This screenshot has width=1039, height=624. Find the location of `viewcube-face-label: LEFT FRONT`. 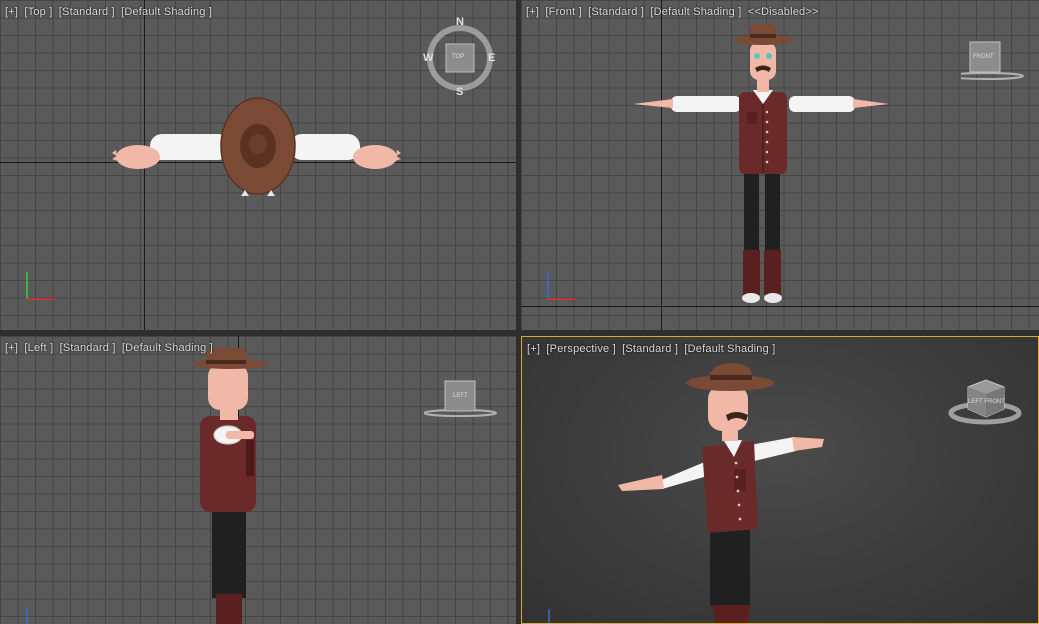

viewcube-face-label: LEFT FRONT is located at coordinates (986, 402).